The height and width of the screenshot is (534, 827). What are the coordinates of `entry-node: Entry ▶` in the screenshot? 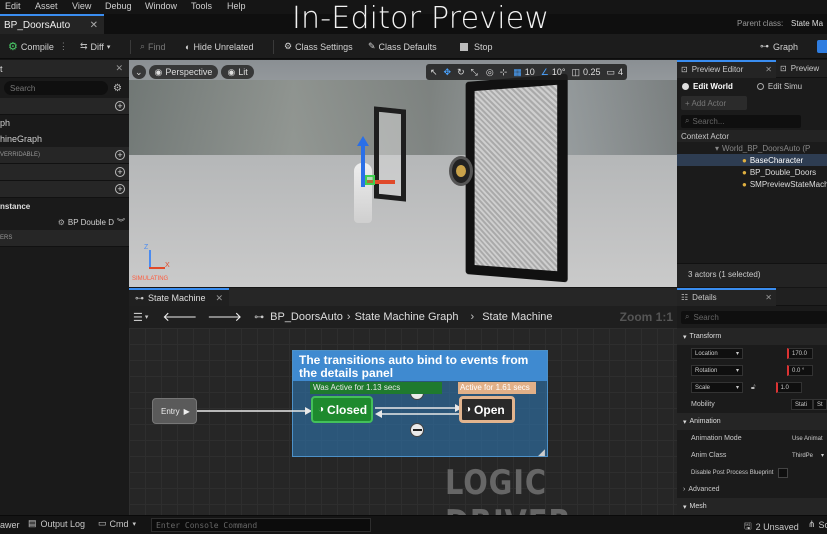 It's located at (174, 411).